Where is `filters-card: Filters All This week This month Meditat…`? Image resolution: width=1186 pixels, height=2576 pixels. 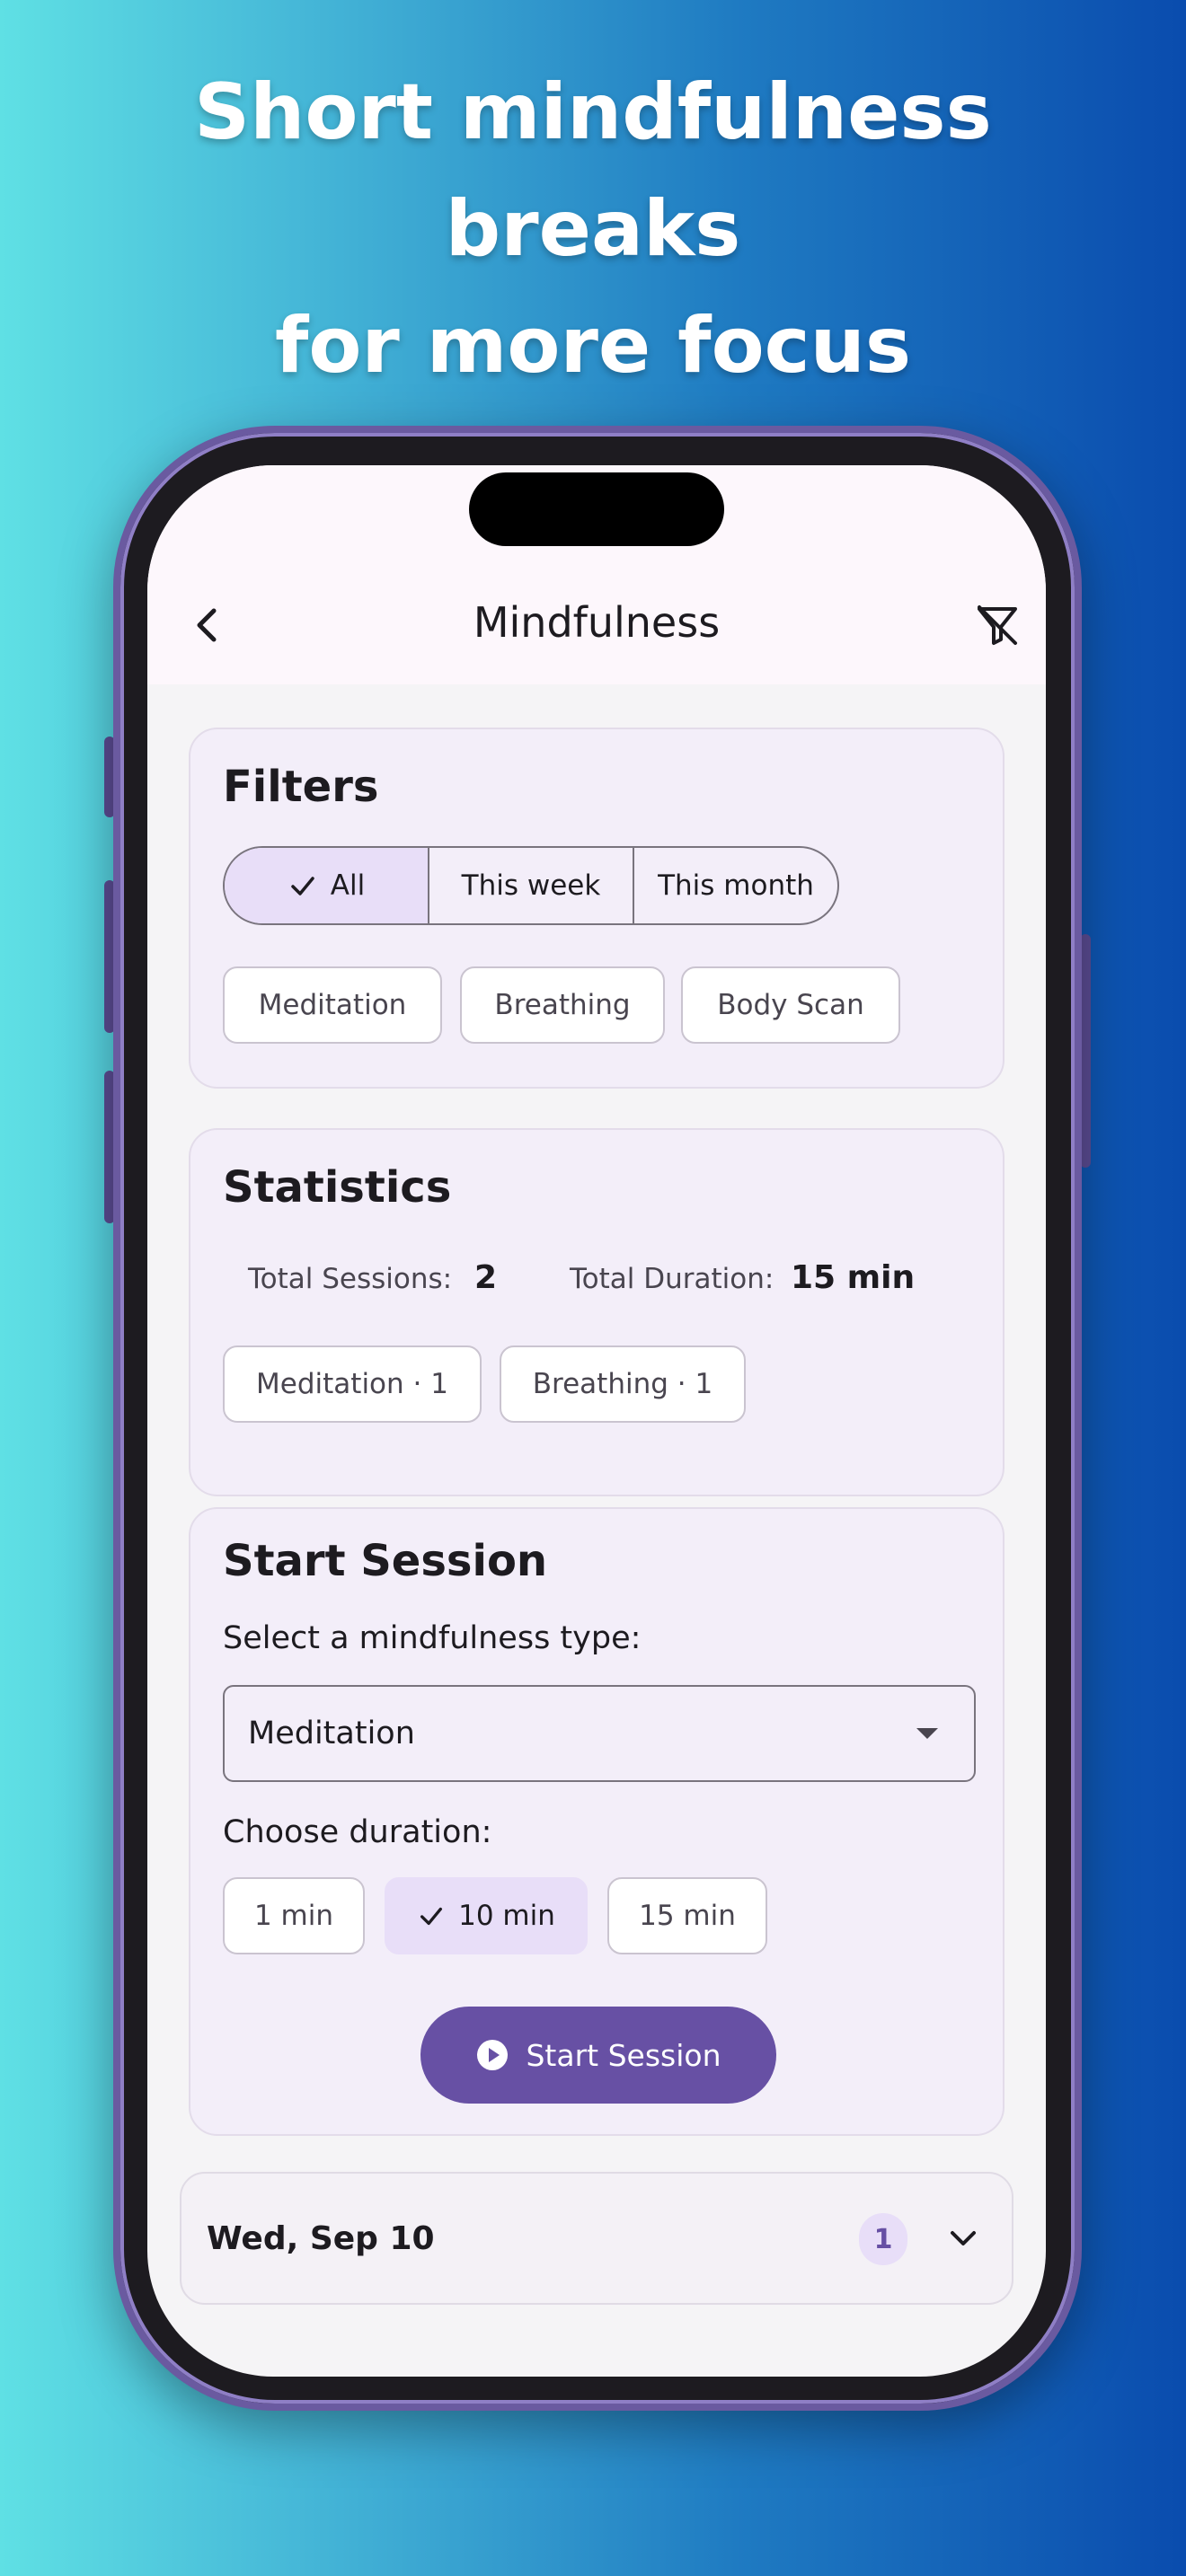
filters-card: Filters All This week This month Meditat… is located at coordinates (597, 908).